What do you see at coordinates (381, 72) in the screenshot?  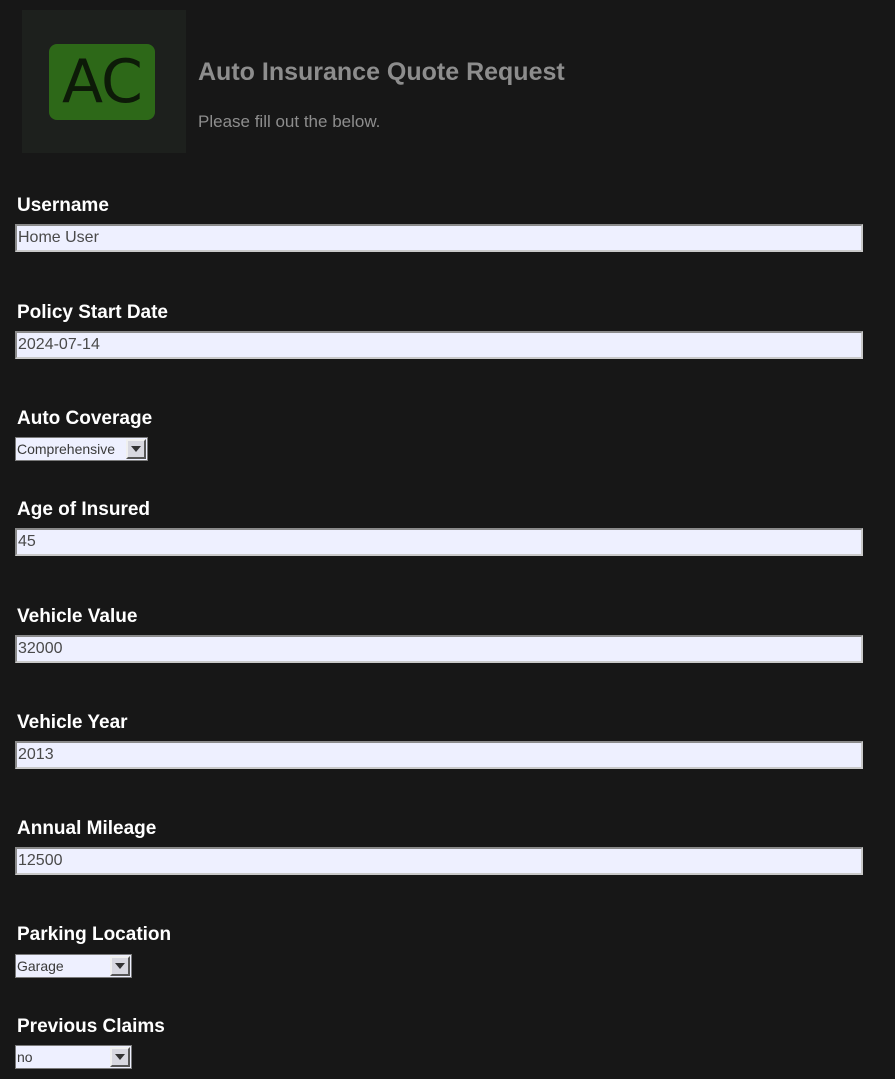 I see `page-title: Auto Insurance Quote Request` at bounding box center [381, 72].